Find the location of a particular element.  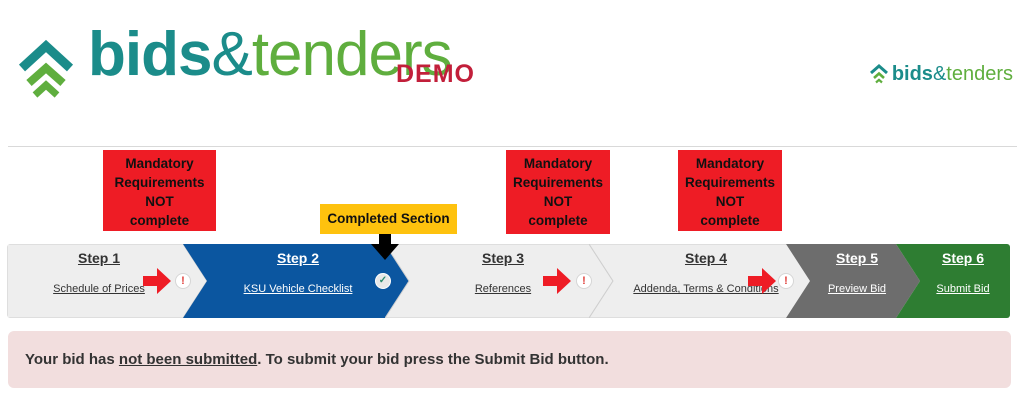

step-1-schedule-of-prices: Step 1 Schedule of Prices ! is located at coordinates (107, 281).